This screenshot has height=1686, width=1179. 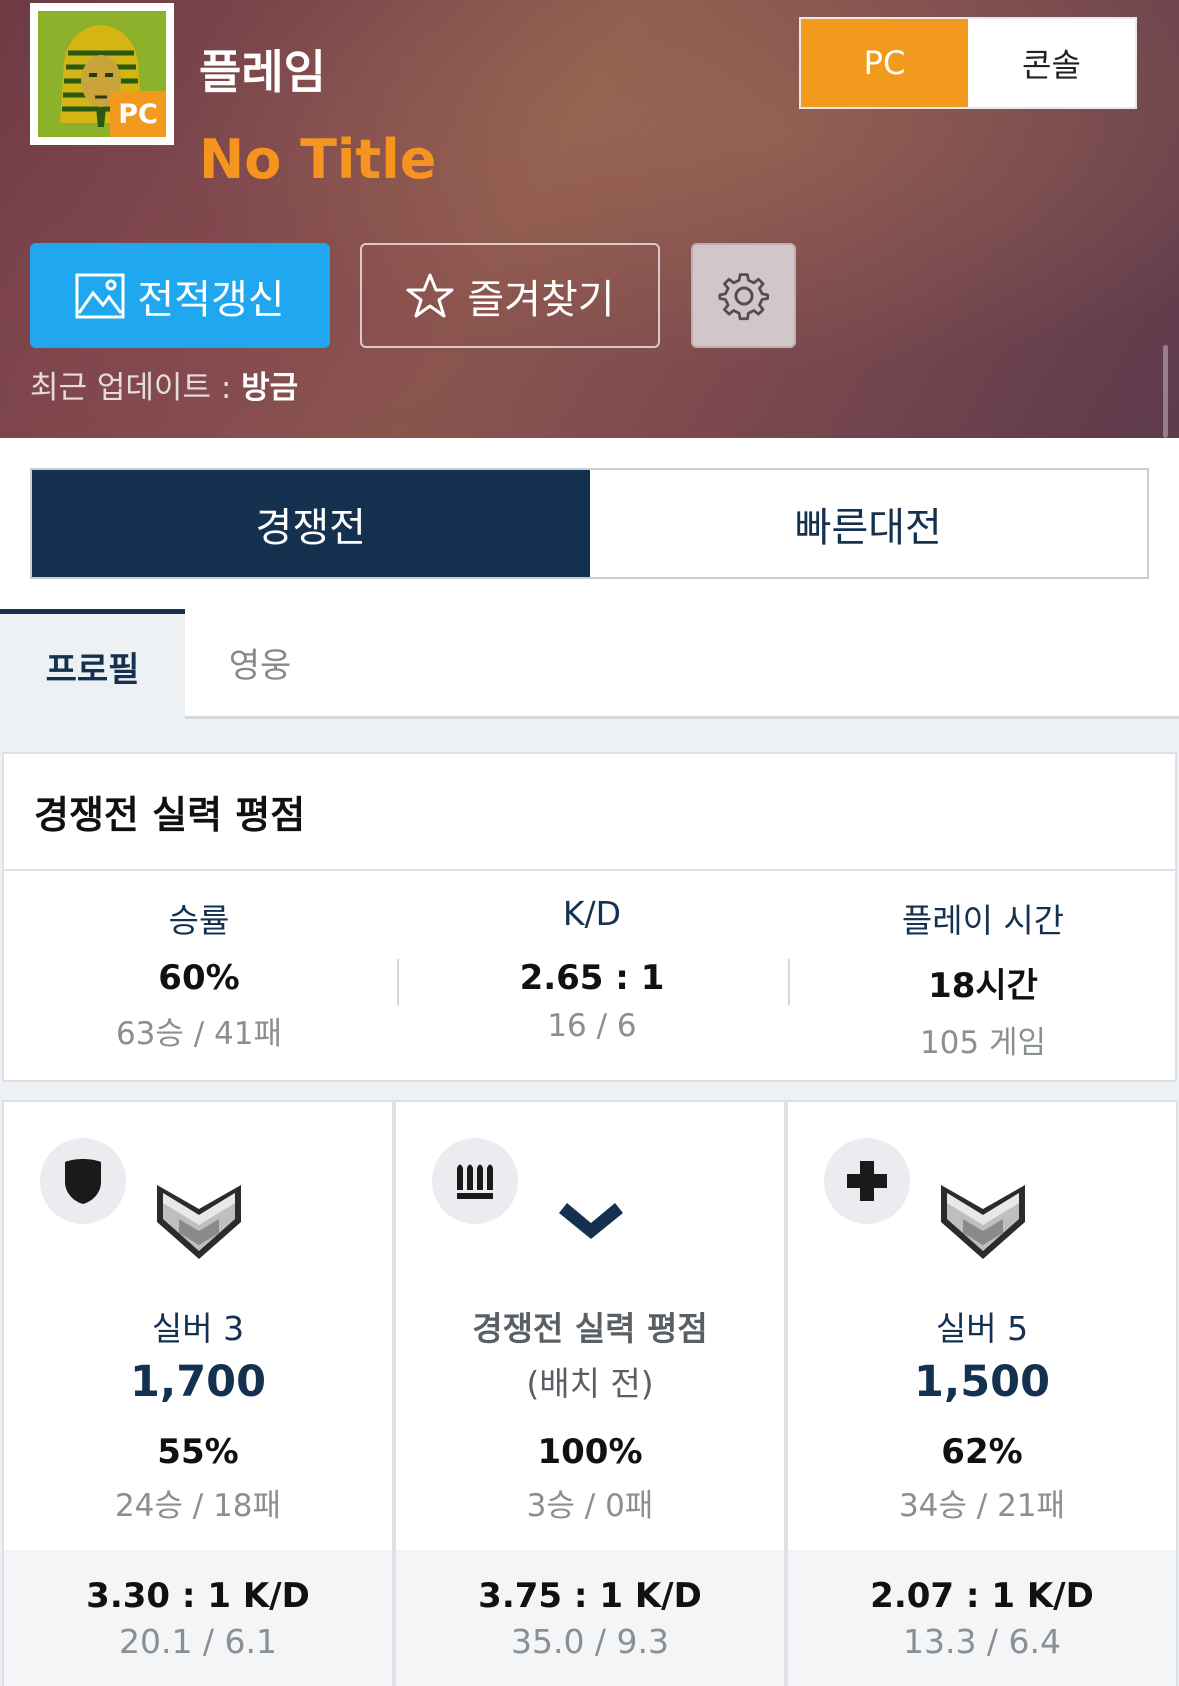 I want to click on role-record: 34승 / 21패, so click(x=982, y=1506).